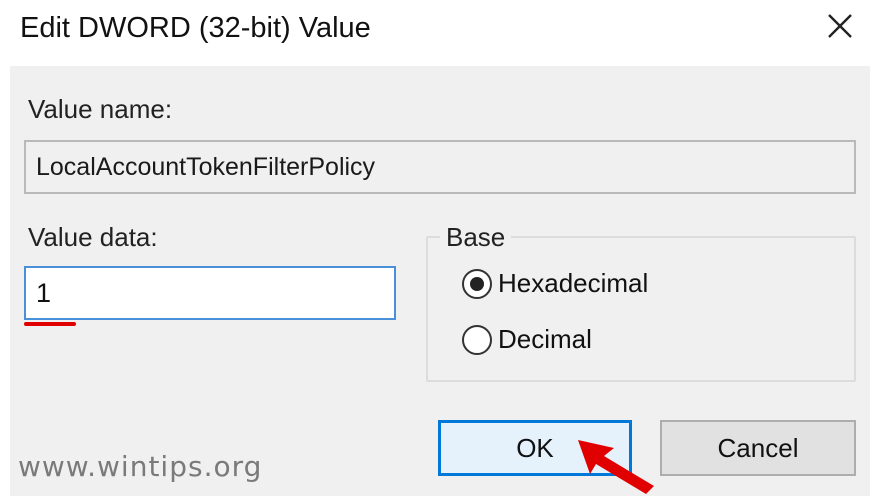 The height and width of the screenshot is (496, 870). Describe the element at coordinates (440, 167) in the screenshot. I see `value-name-field: LocalAccountTokenFilterPolicy` at that location.